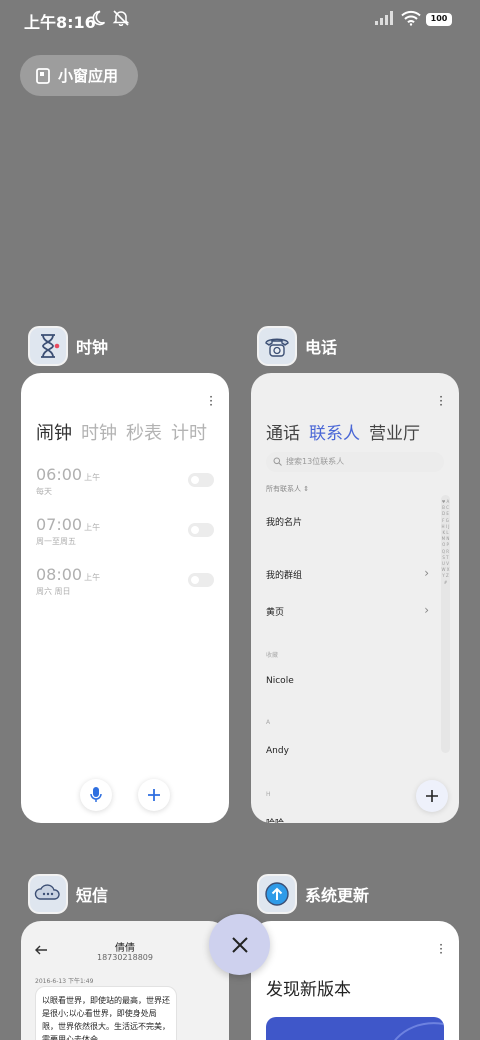 The image size is (480, 1040). I want to click on update-arrow-icon, so click(277, 894).